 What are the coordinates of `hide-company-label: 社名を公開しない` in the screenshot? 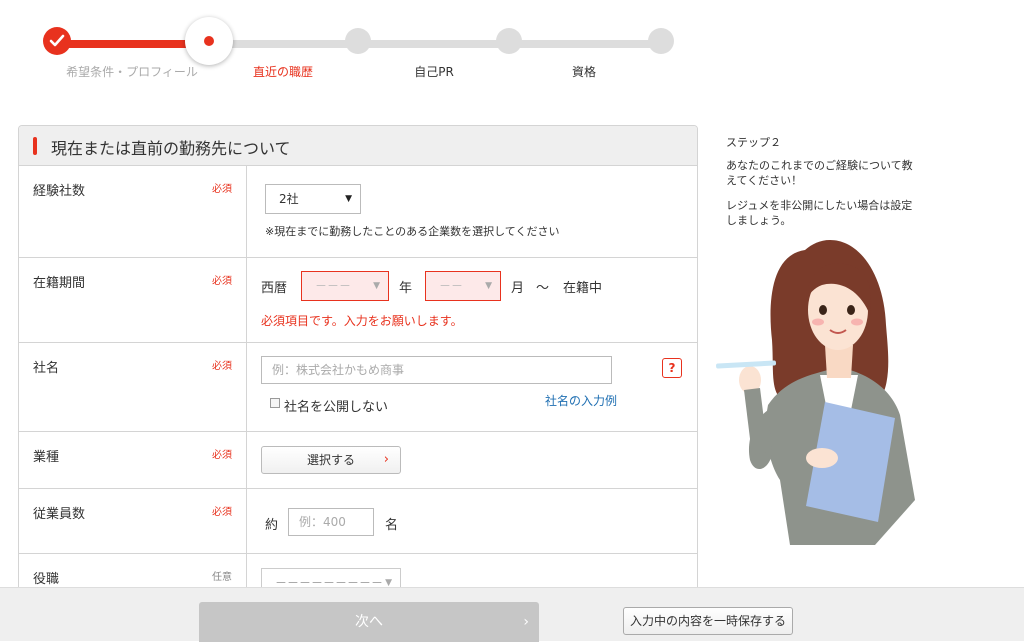 It's located at (336, 405).